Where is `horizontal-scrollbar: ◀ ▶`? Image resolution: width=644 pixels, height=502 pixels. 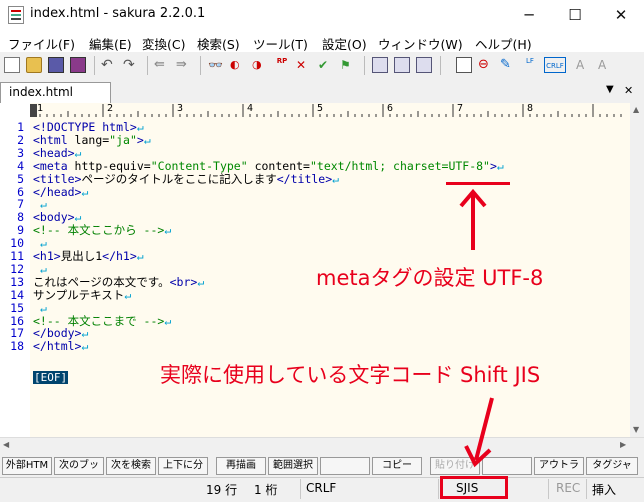 horizontal-scrollbar: ◀ ▶ is located at coordinates (322, 445).